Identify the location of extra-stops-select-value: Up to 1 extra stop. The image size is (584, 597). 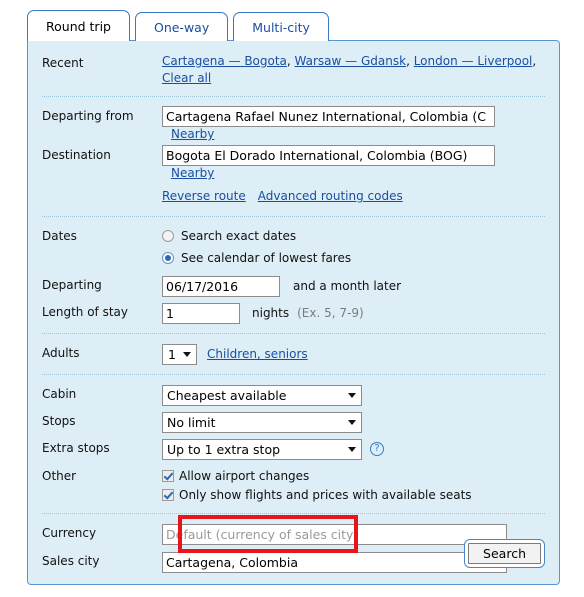
(224, 449).